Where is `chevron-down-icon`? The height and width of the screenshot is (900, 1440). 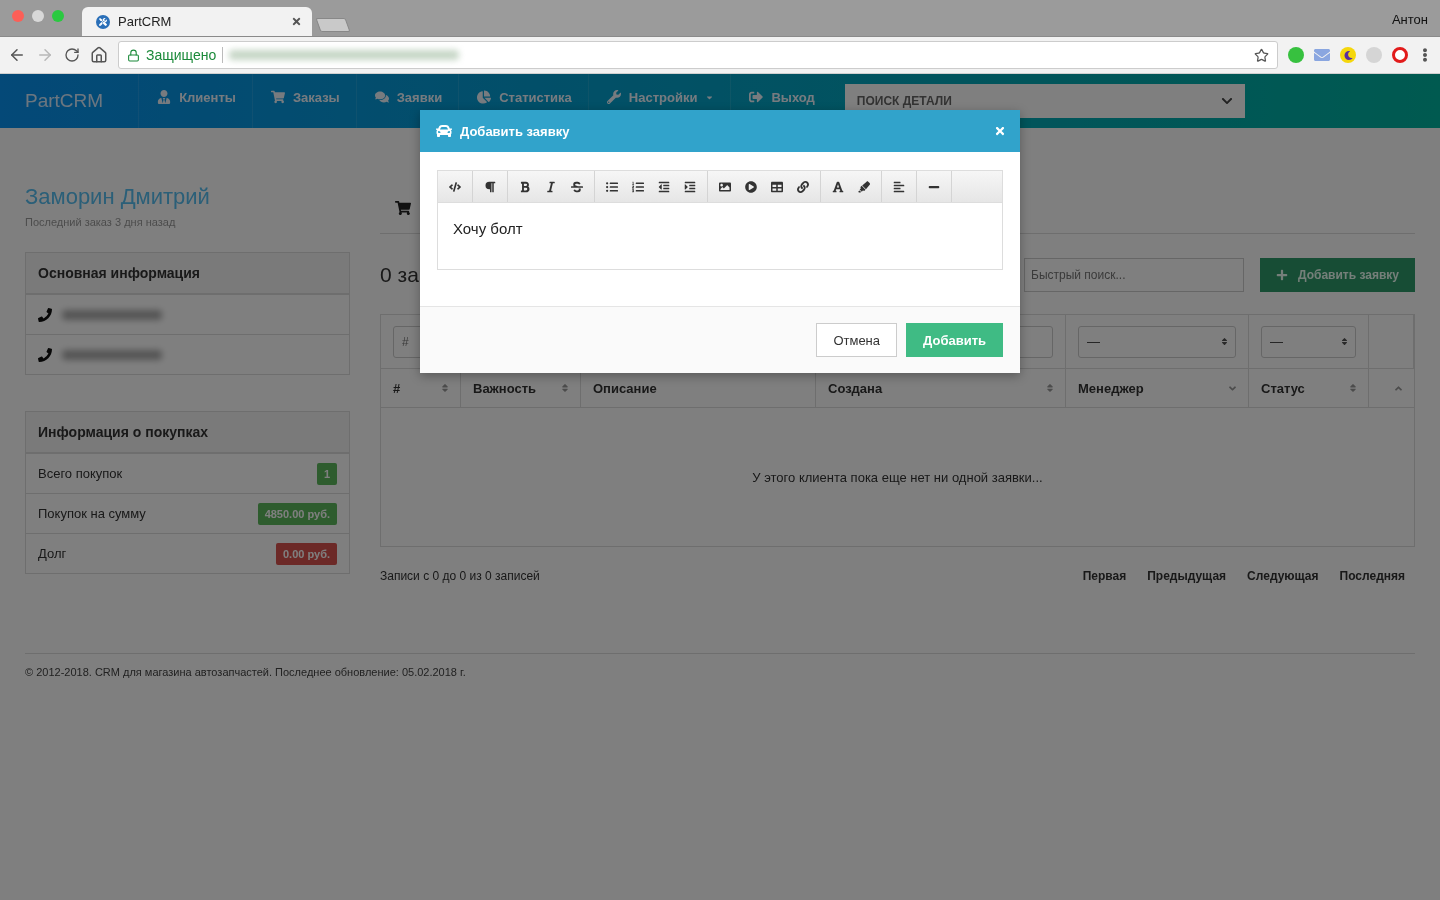 chevron-down-icon is located at coordinates (1226, 101).